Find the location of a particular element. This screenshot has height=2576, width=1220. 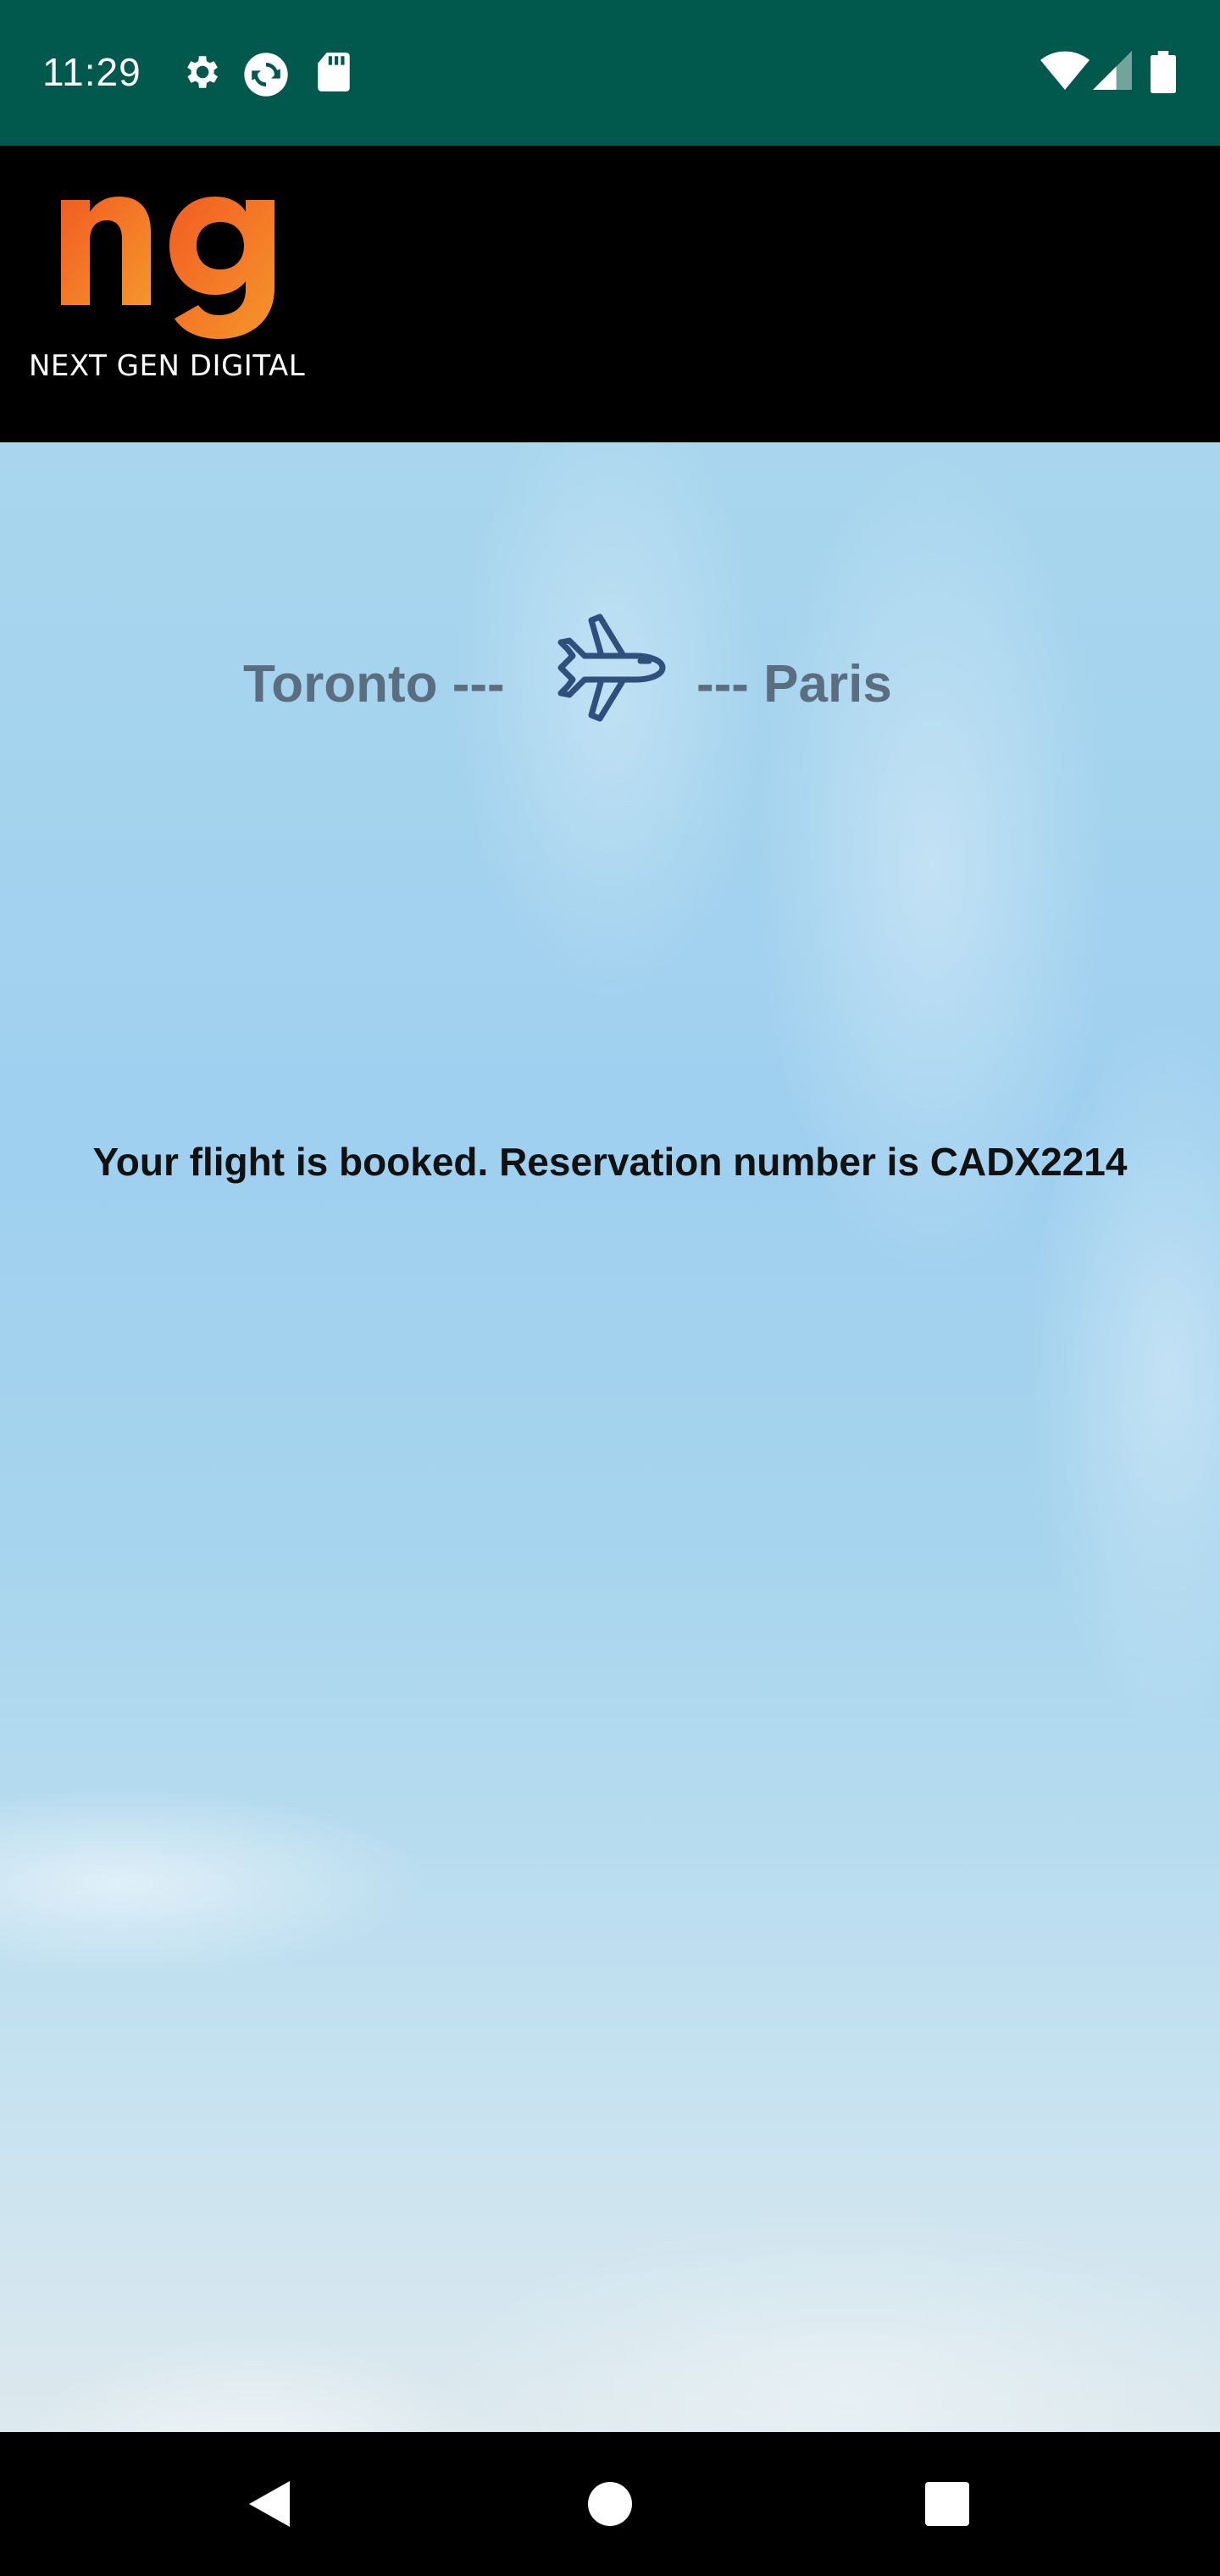

route-destination: --- Paris is located at coordinates (794, 684).